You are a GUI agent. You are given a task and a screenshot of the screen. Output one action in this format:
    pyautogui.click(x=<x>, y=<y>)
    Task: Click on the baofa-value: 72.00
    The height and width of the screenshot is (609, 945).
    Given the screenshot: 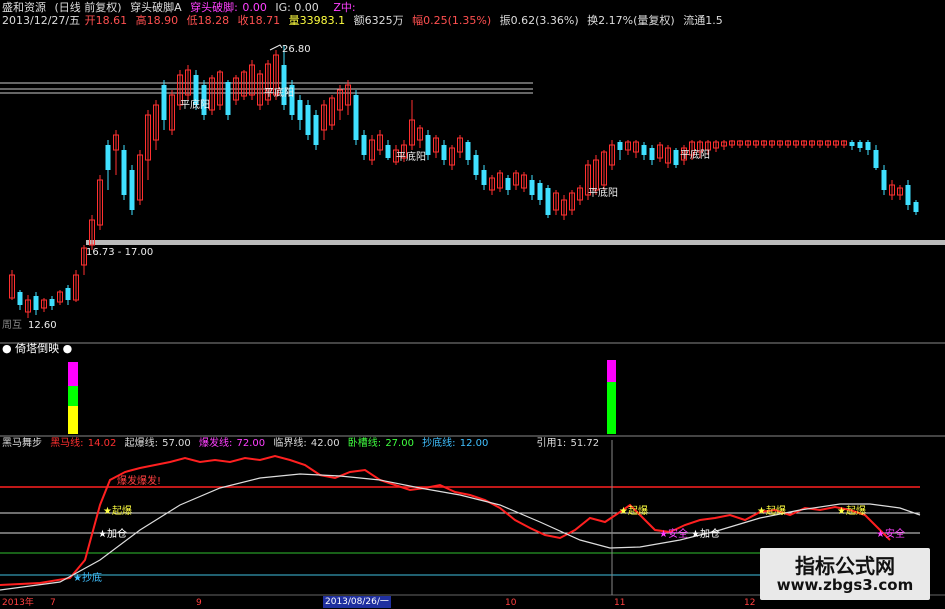 What is the action you would take?
    pyautogui.click(x=251, y=443)
    